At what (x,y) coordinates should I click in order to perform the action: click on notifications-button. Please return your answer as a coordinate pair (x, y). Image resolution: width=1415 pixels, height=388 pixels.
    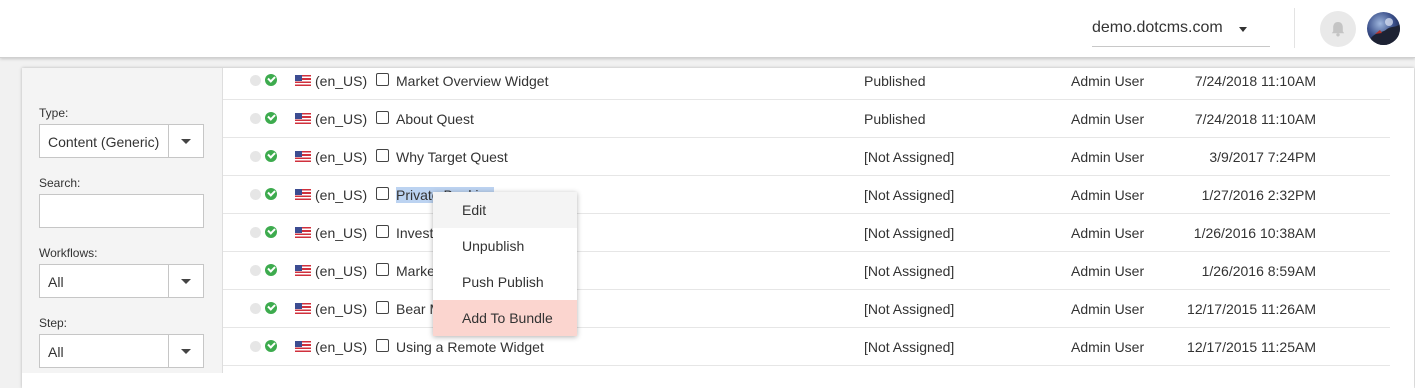
    Looking at the image, I should click on (1338, 29).